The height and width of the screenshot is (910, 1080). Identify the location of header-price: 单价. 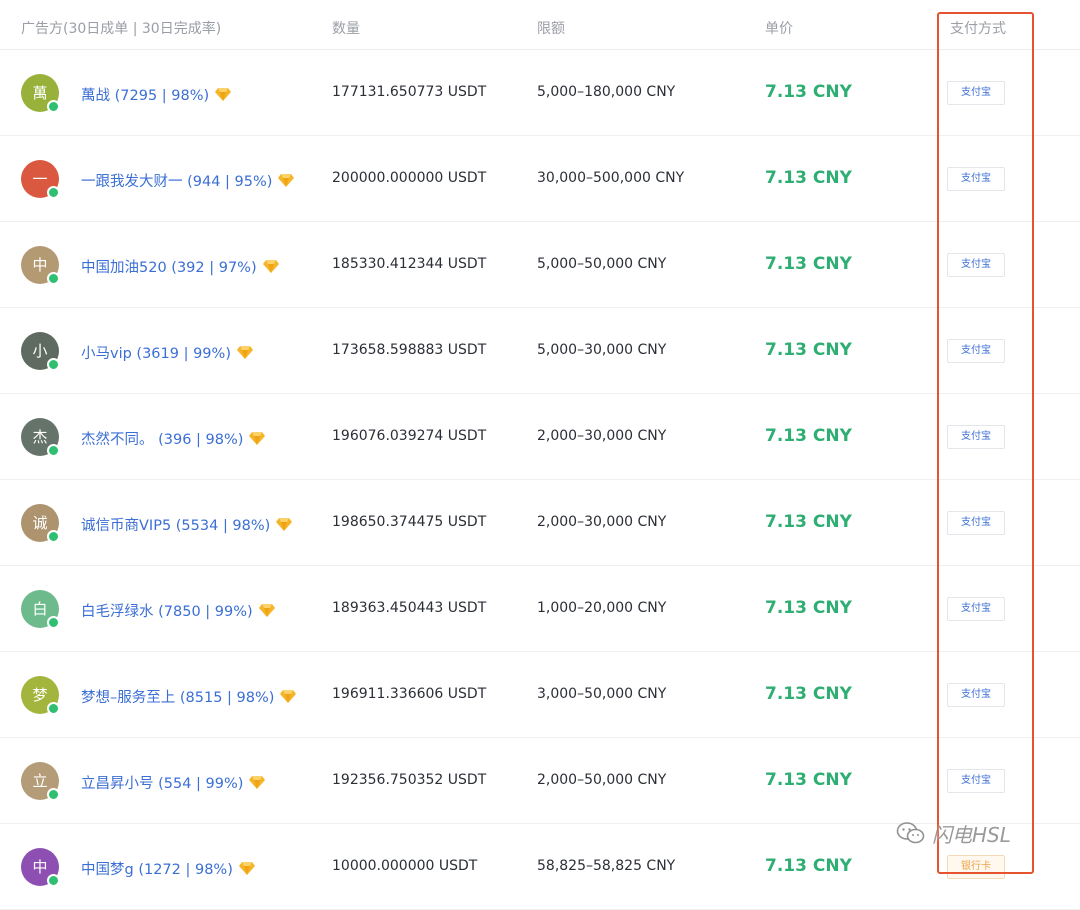
(779, 29).